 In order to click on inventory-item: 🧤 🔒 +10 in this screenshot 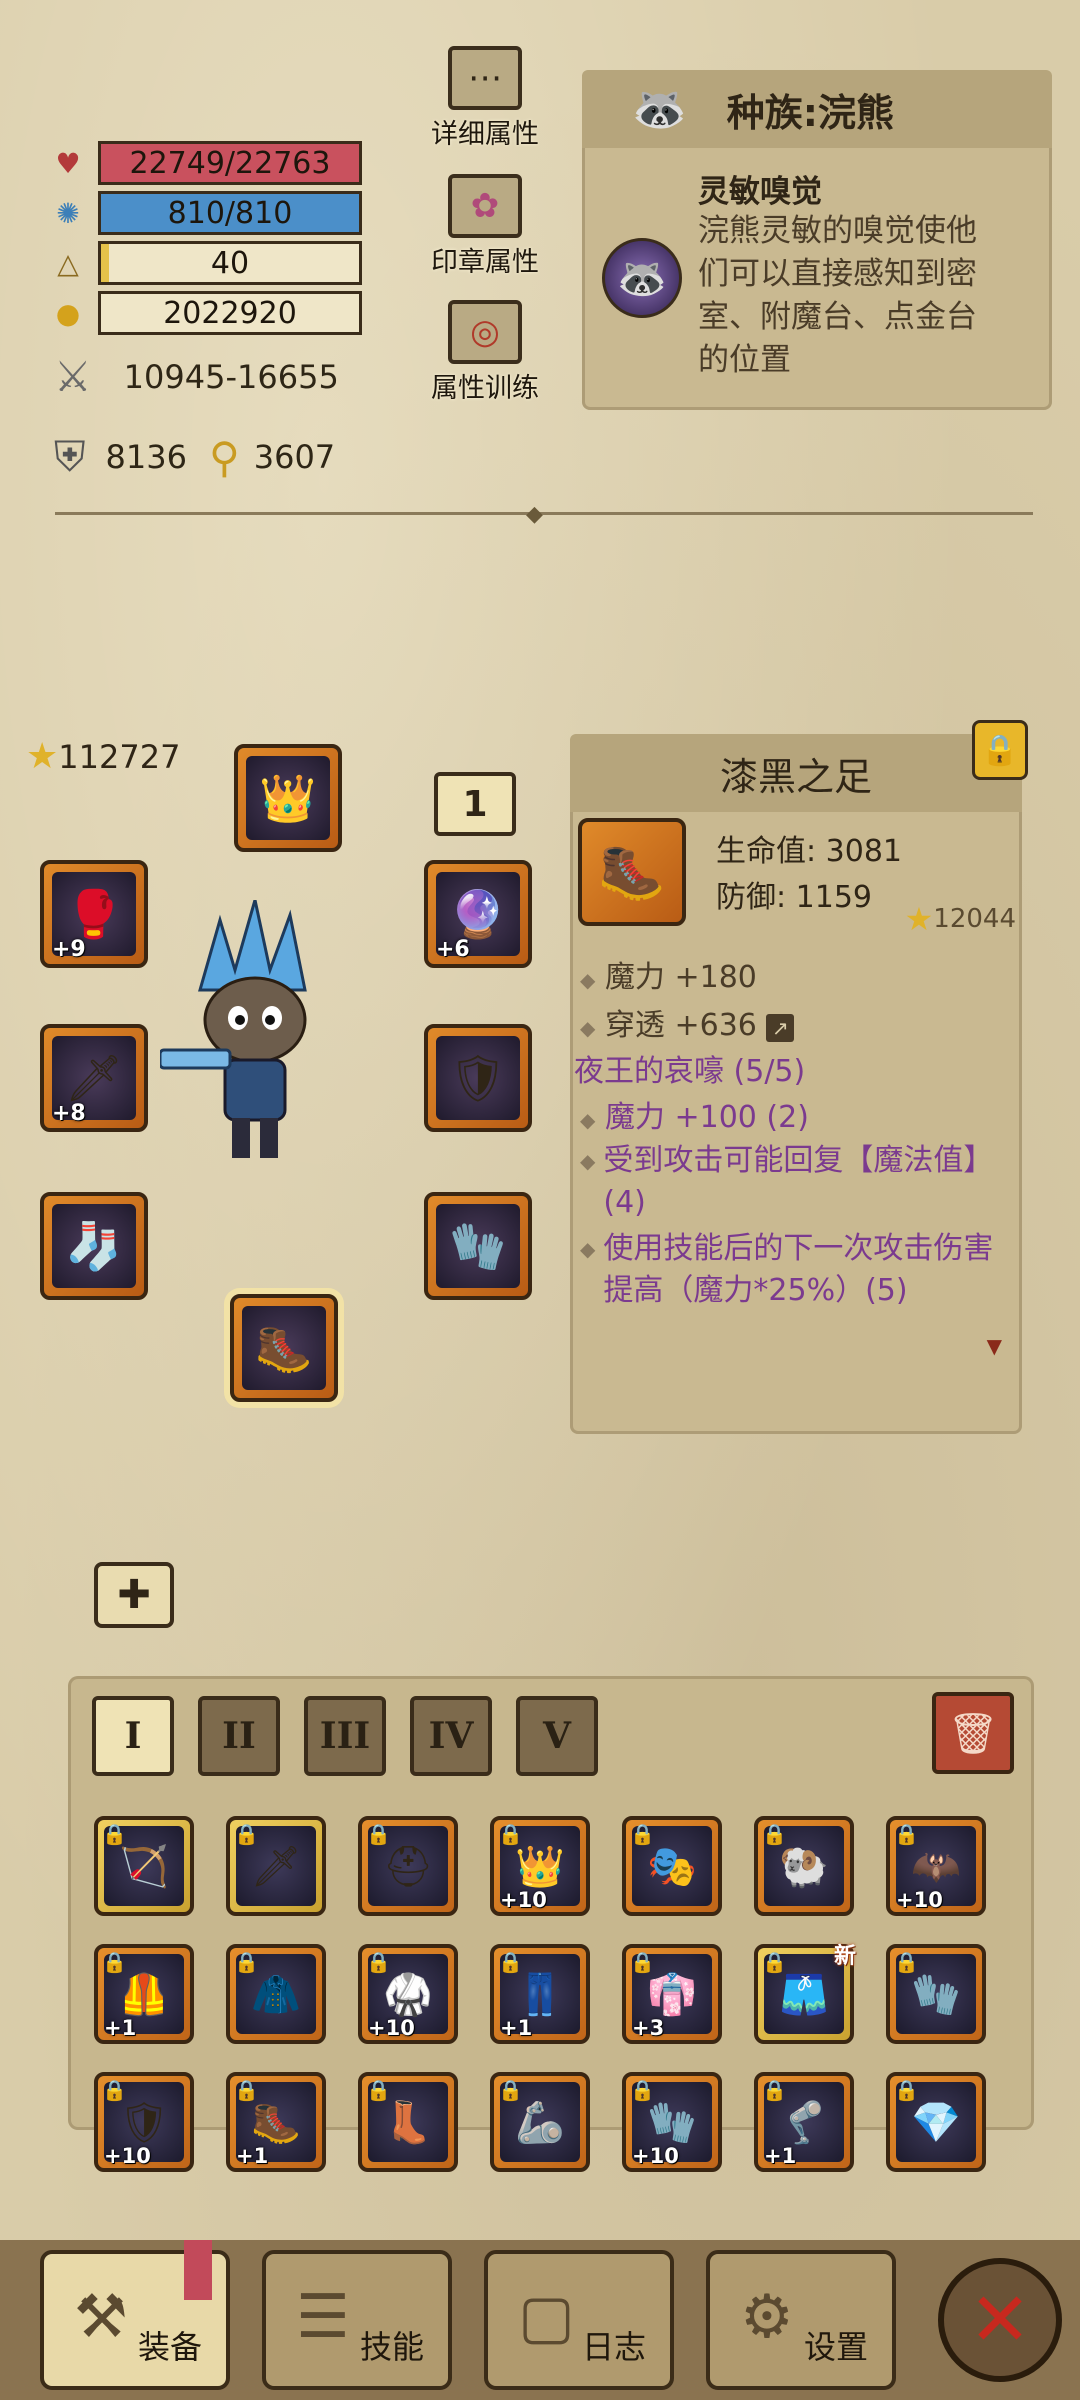, I will do `click(672, 2122)`.